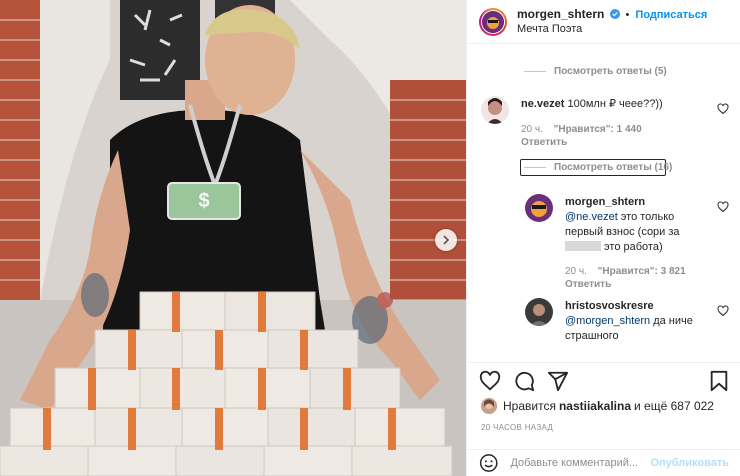 Image resolution: width=740 pixels, height=476 pixels. What do you see at coordinates (632, 247) in the screenshot?
I see `comment-body-end: это работа)` at bounding box center [632, 247].